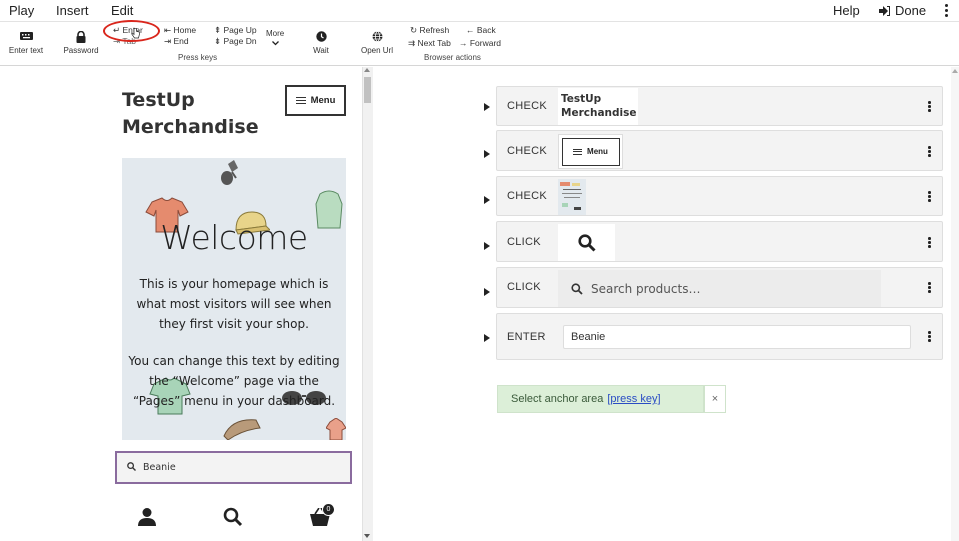 The height and width of the screenshot is (541, 959). Describe the element at coordinates (719, 106) in the screenshot. I see `step-row: CHECK TestUp Merchandise` at that location.